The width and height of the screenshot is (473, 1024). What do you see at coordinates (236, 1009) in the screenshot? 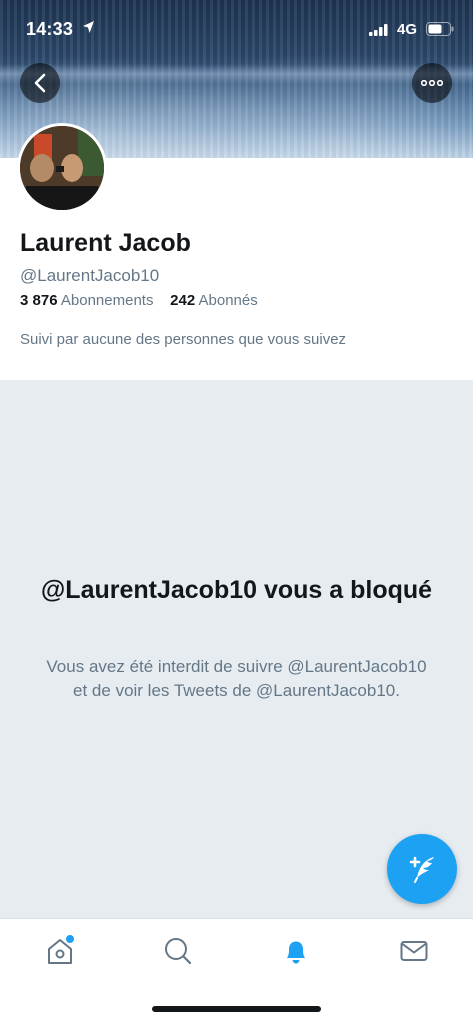
I see `home-indicator` at bounding box center [236, 1009].